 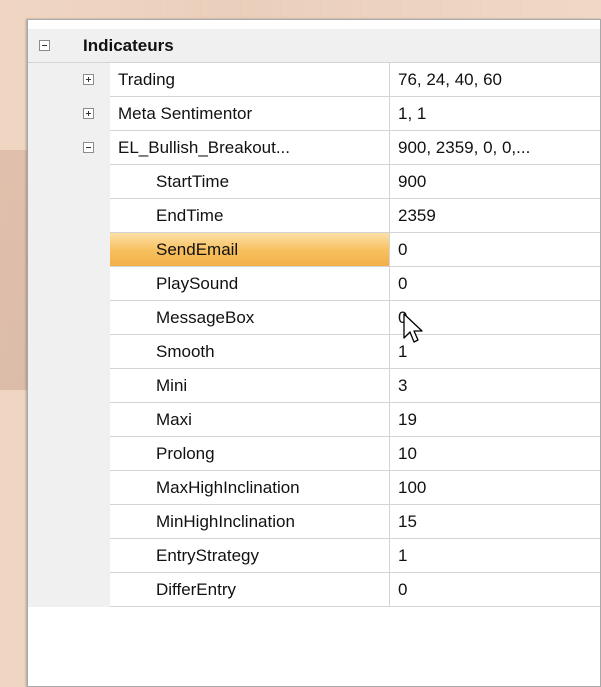 I want to click on property-value: 10, so click(x=495, y=454).